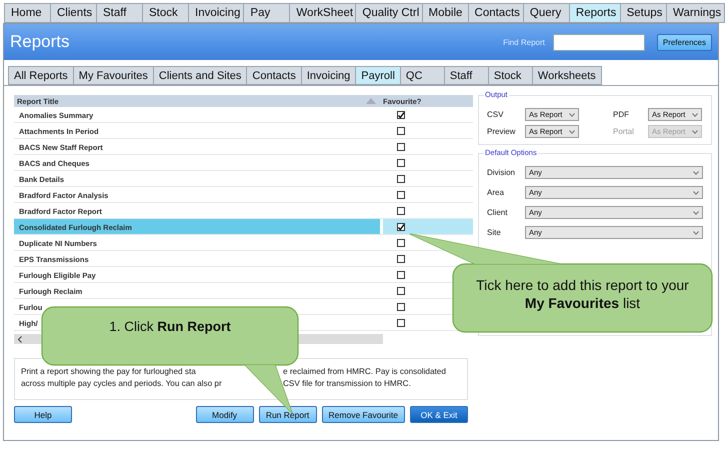 The height and width of the screenshot is (449, 725). Describe the element at coordinates (216, 13) in the screenshot. I see `nav-tab: Invoicing` at that location.